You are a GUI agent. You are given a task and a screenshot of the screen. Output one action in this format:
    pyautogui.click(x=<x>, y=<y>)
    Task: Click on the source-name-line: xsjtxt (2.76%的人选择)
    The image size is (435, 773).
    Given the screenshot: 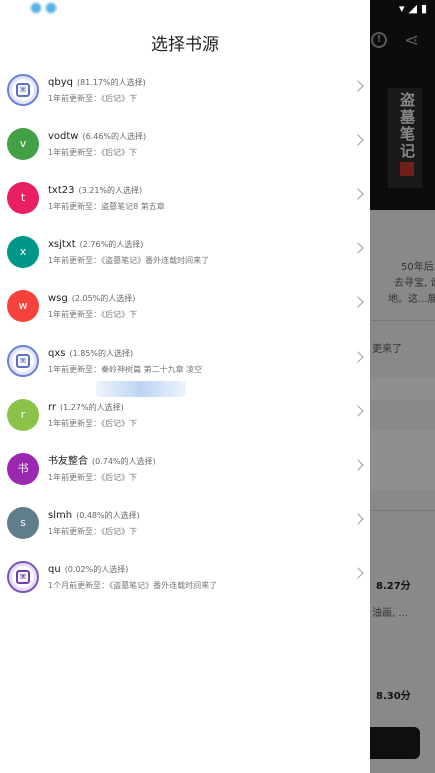 What is the action you would take?
    pyautogui.click(x=95, y=241)
    